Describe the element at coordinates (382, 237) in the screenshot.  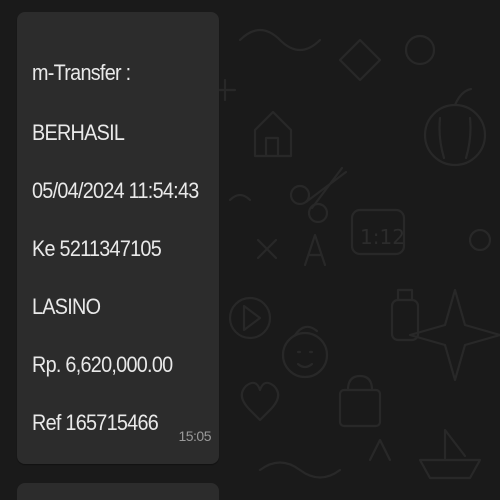
I see `svg-text: 1:12` at that location.